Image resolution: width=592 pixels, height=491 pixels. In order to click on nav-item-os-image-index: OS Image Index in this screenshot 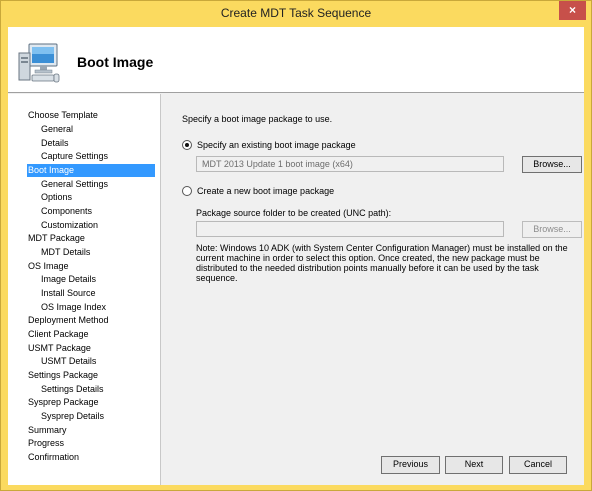, I will do `click(73, 307)`.